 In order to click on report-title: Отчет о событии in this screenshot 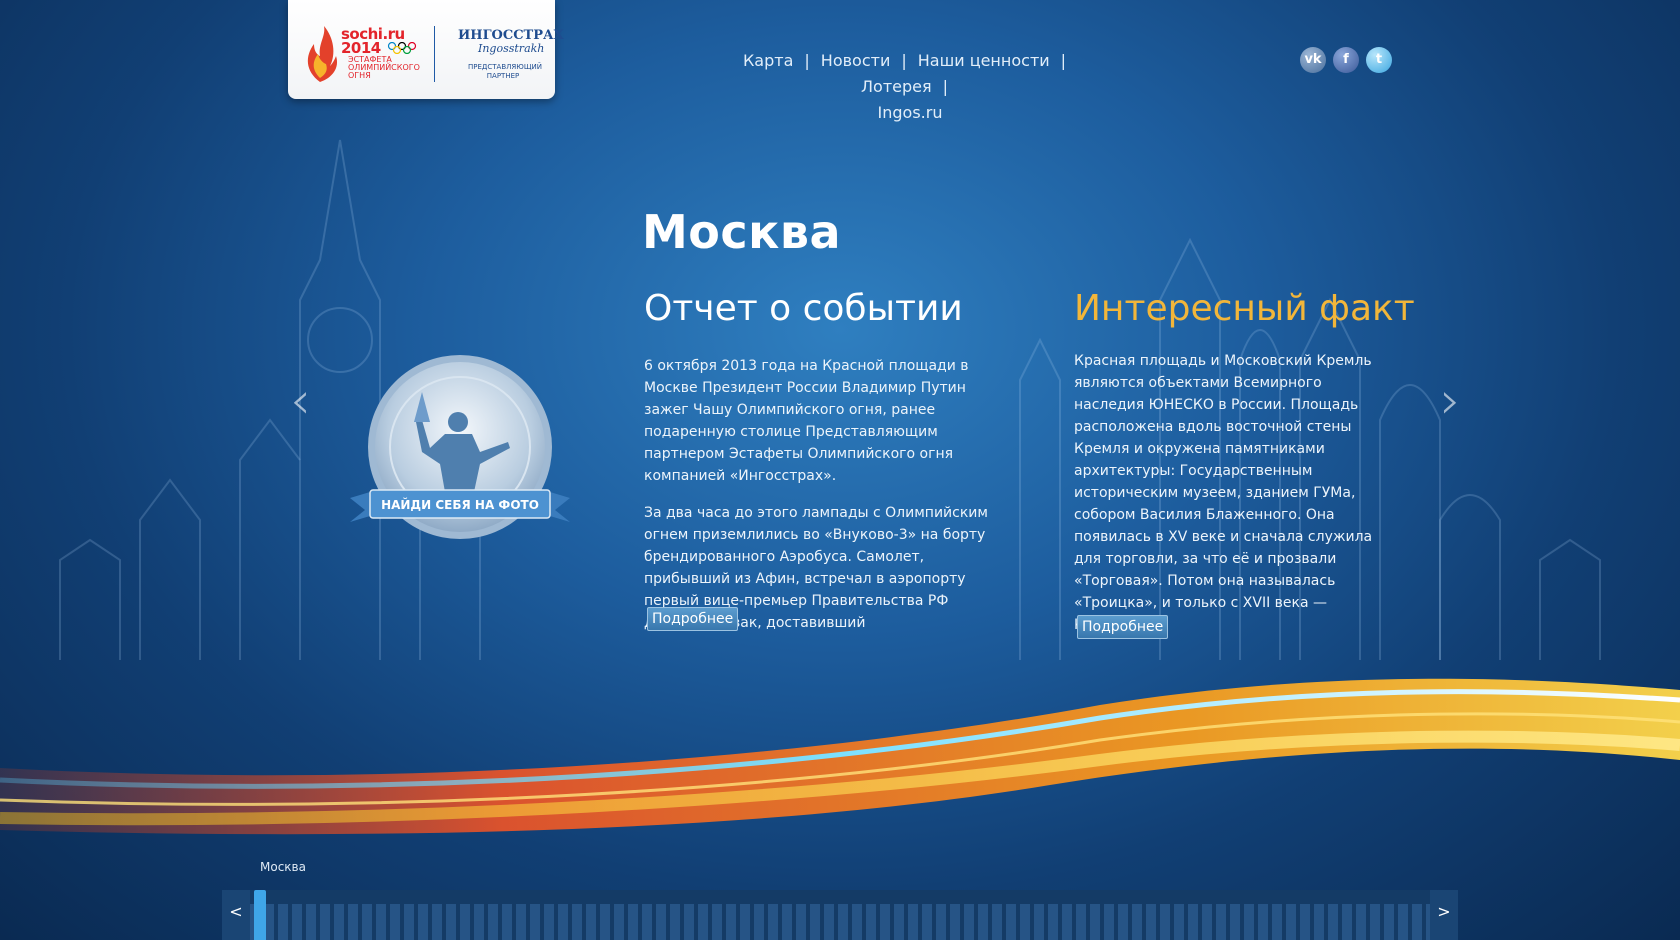, I will do `click(803, 308)`.